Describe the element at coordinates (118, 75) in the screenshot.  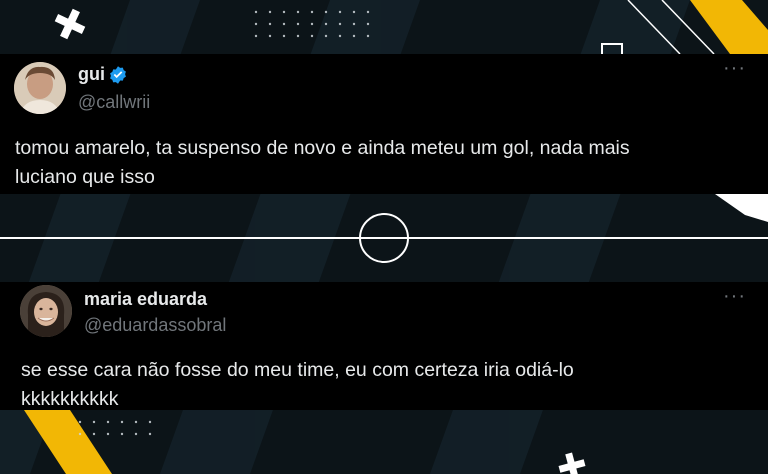
I see `verified-badge-icon` at that location.